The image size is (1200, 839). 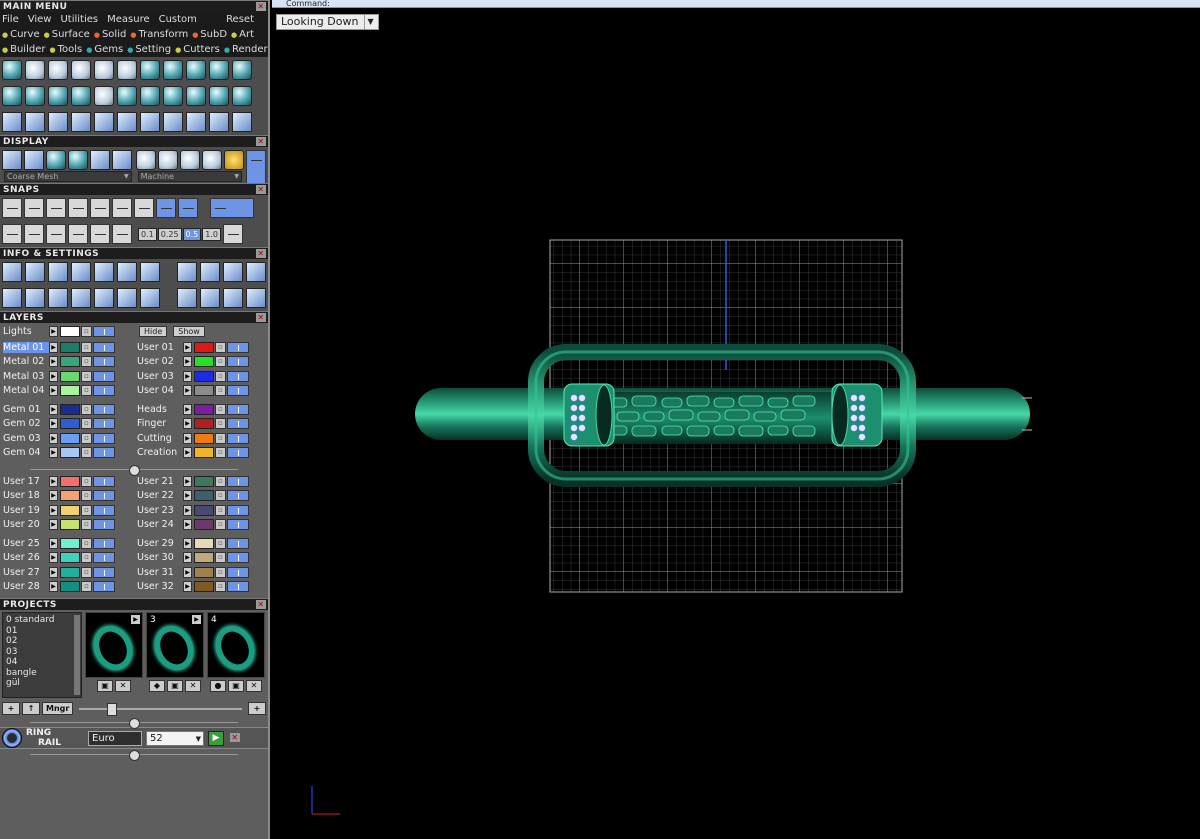 I want to click on layer-row: Gem 01 ▶ ▫, so click(x=67, y=409).